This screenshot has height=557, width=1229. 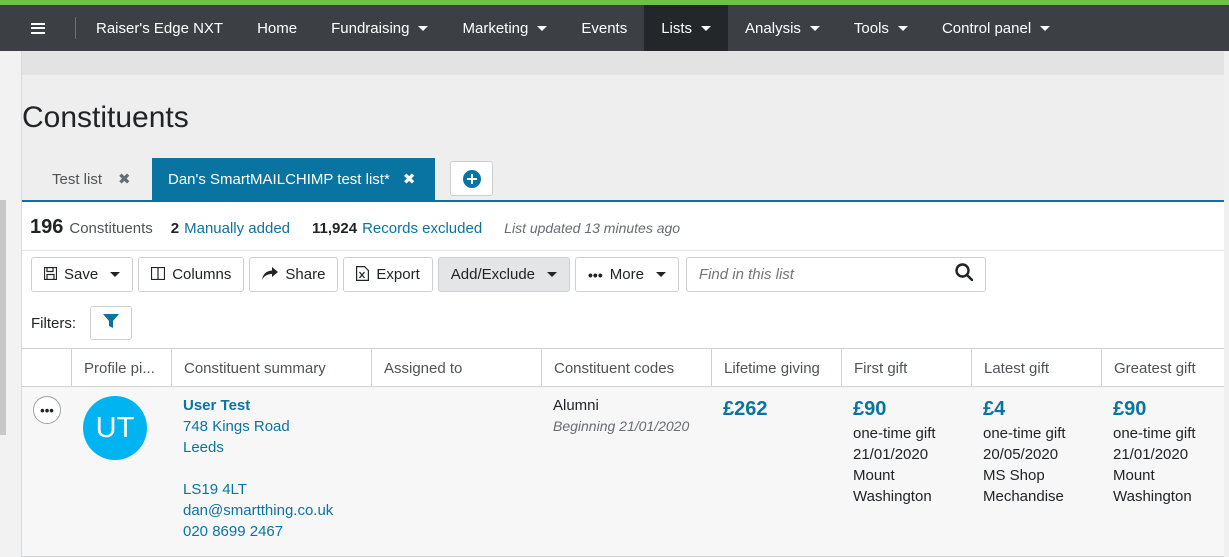 What do you see at coordinates (592, 228) in the screenshot?
I see `list-updated-text: List updated 13 minutes ago` at bounding box center [592, 228].